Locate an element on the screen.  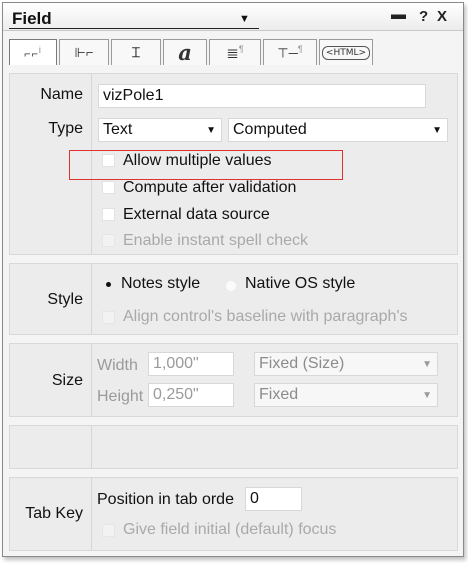
notes-style-label: Notes style is located at coordinates (161, 283).